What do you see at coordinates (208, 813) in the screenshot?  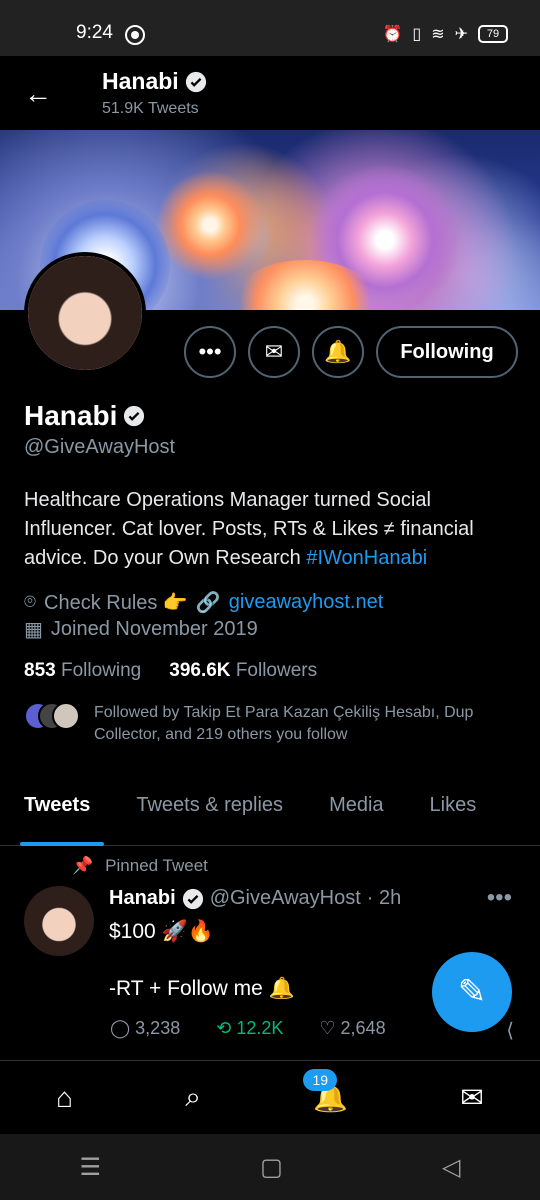 I see `tab-tweets-replies: Tweets & replies` at bounding box center [208, 813].